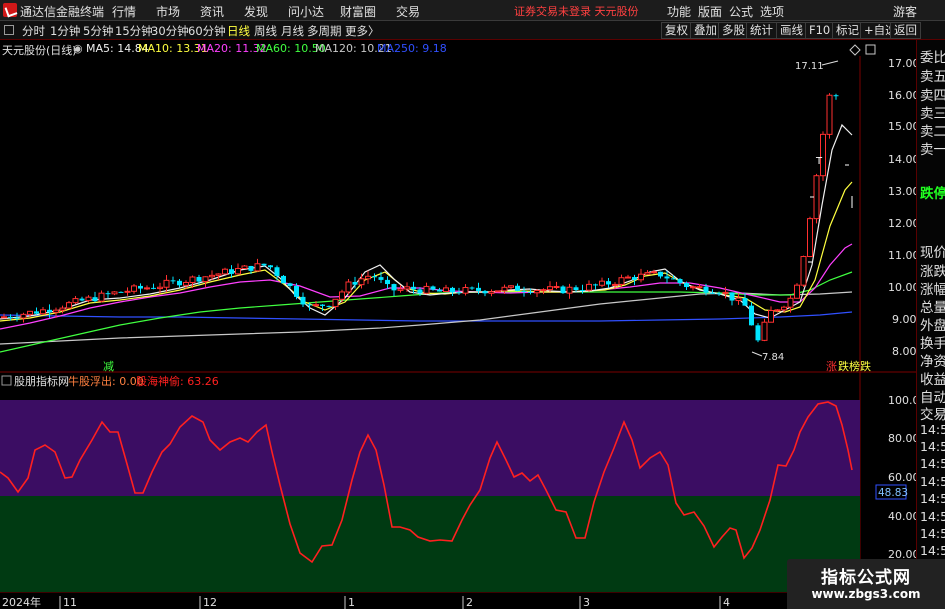 Image resolution: width=945 pixels, height=609 pixels. What do you see at coordinates (212, 11) in the screenshot?
I see `menu-zixun: 资讯` at bounding box center [212, 11].